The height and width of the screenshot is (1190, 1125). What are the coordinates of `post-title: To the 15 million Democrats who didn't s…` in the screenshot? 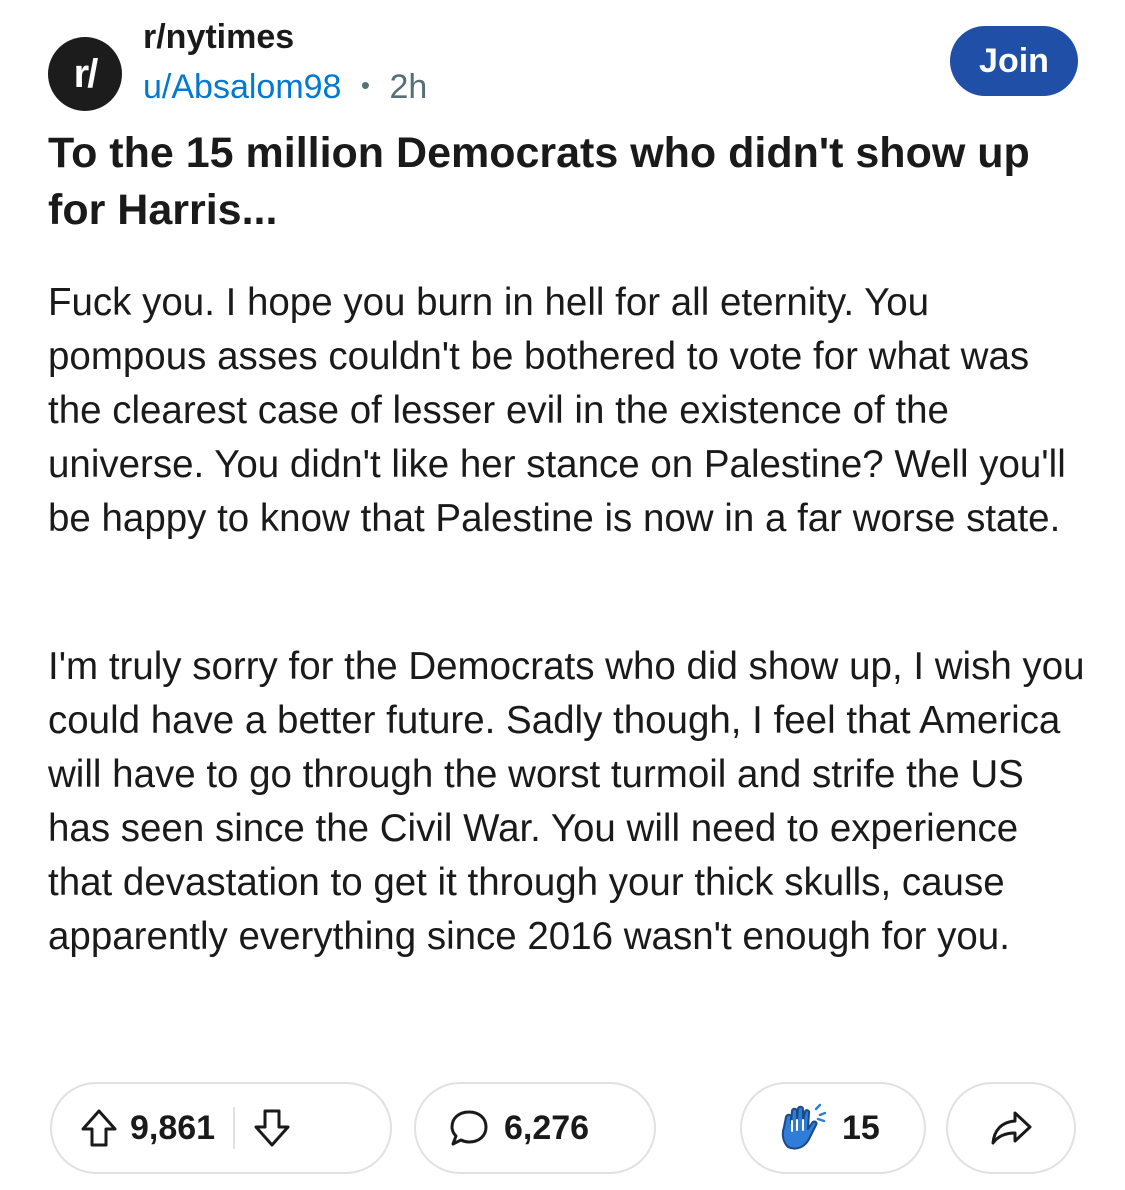 It's located at (568, 182).